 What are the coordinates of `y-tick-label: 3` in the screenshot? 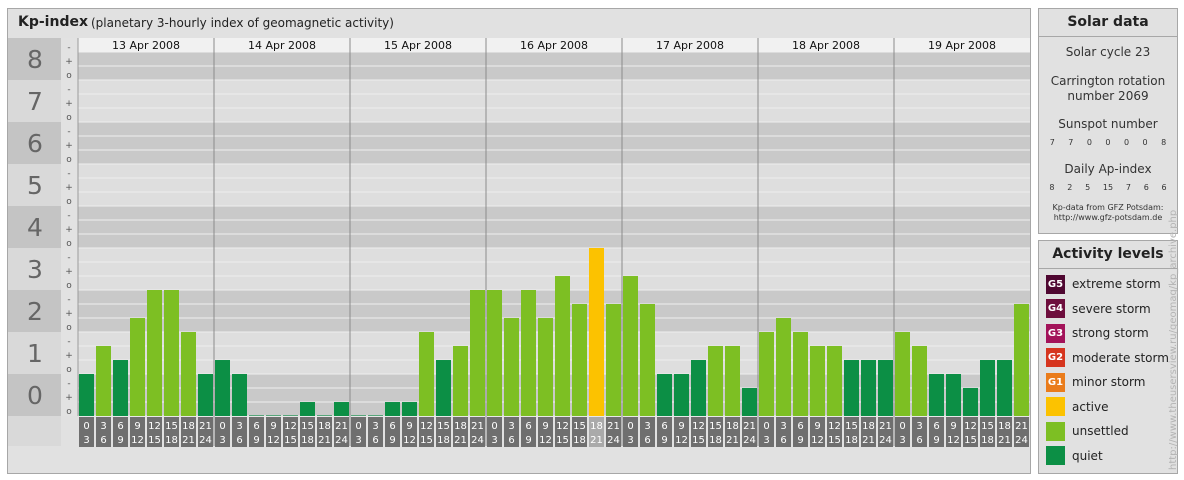 It's located at (35, 269).